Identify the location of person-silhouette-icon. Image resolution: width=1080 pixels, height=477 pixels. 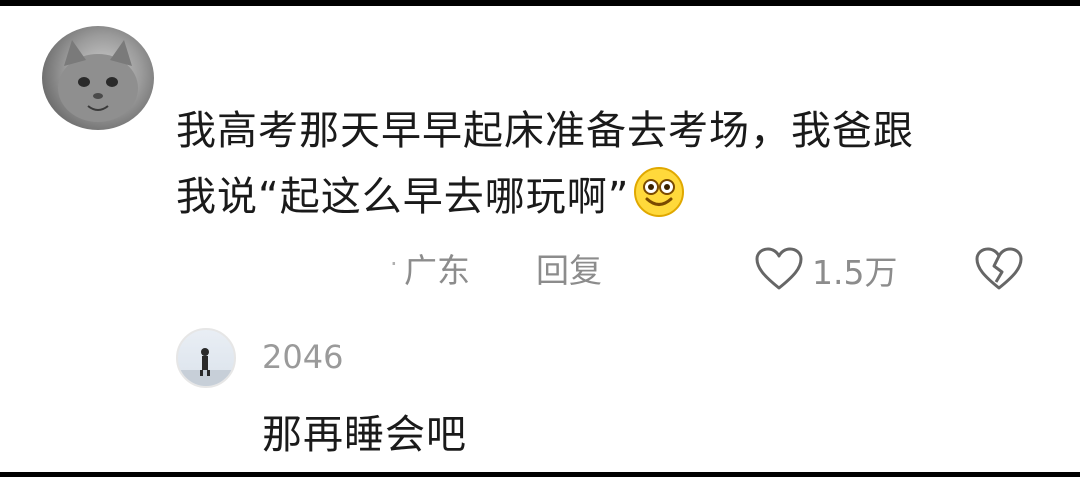
(206, 367).